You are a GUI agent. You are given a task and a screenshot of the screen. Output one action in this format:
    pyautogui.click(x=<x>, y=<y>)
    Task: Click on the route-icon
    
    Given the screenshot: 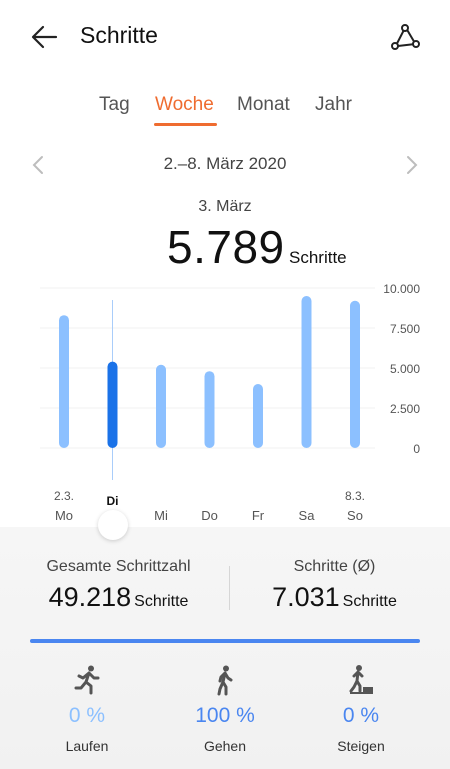 What is the action you would take?
    pyautogui.click(x=405, y=37)
    